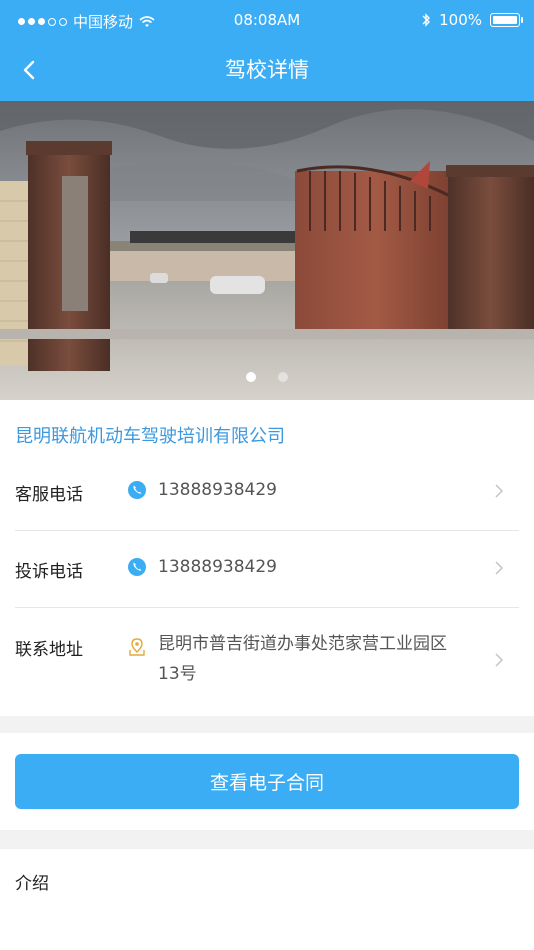  I want to click on address-label: 联系地址, so click(49, 650).